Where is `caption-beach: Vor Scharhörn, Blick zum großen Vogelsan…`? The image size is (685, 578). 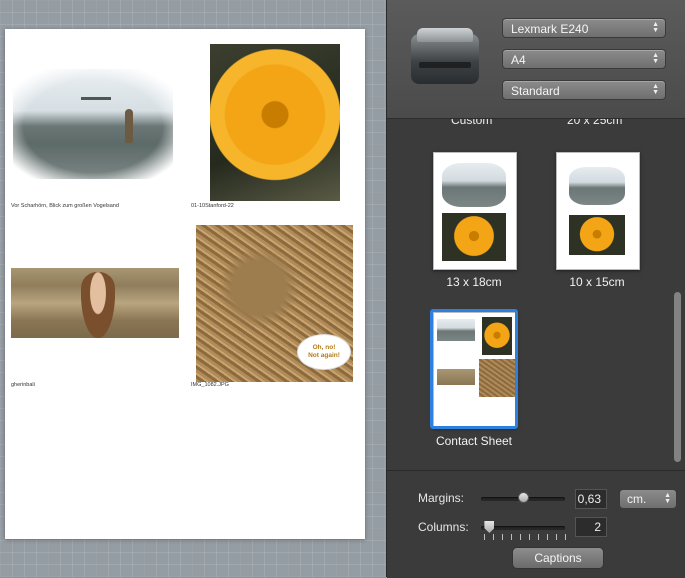 caption-beach: Vor Scharhörn, Blick zum großen Vogelsan… is located at coordinates (65, 206).